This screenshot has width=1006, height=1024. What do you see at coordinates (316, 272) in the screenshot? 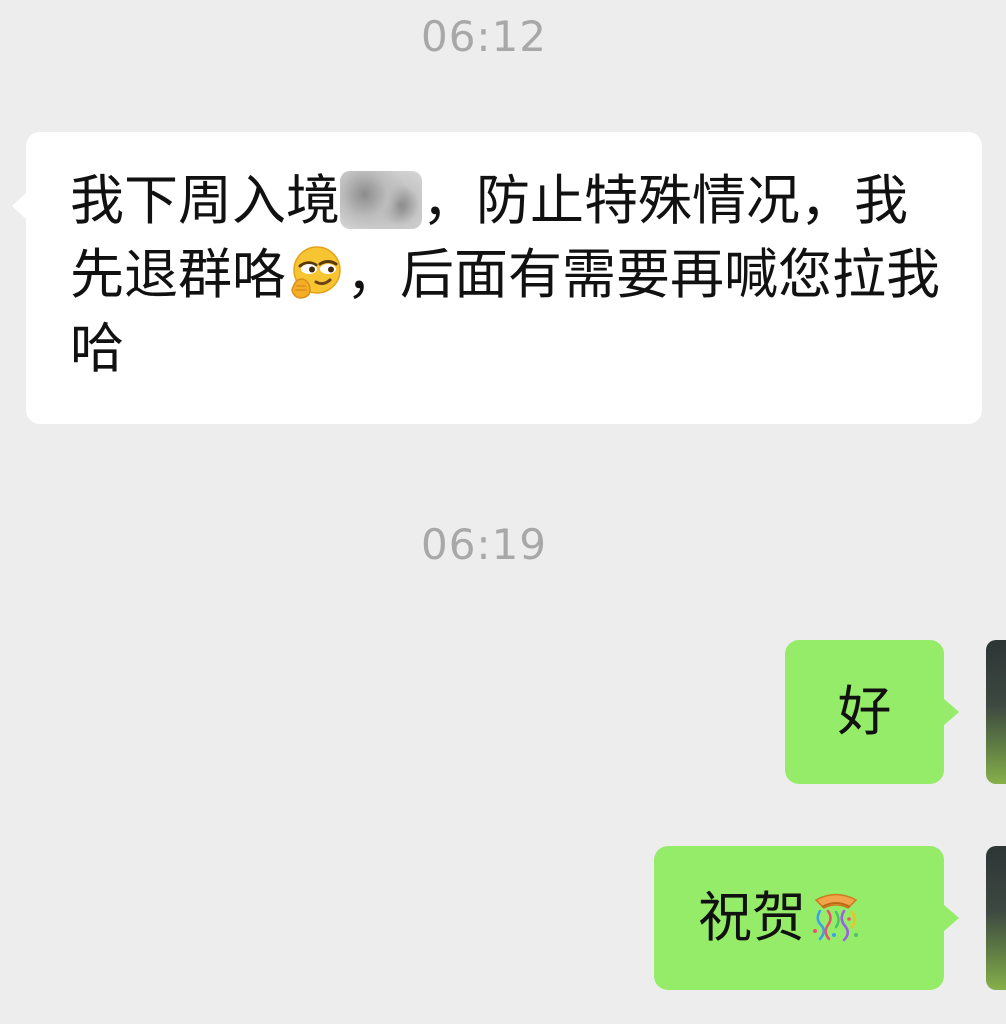
I see `smirk-hand-on-chin-icon` at bounding box center [316, 272].